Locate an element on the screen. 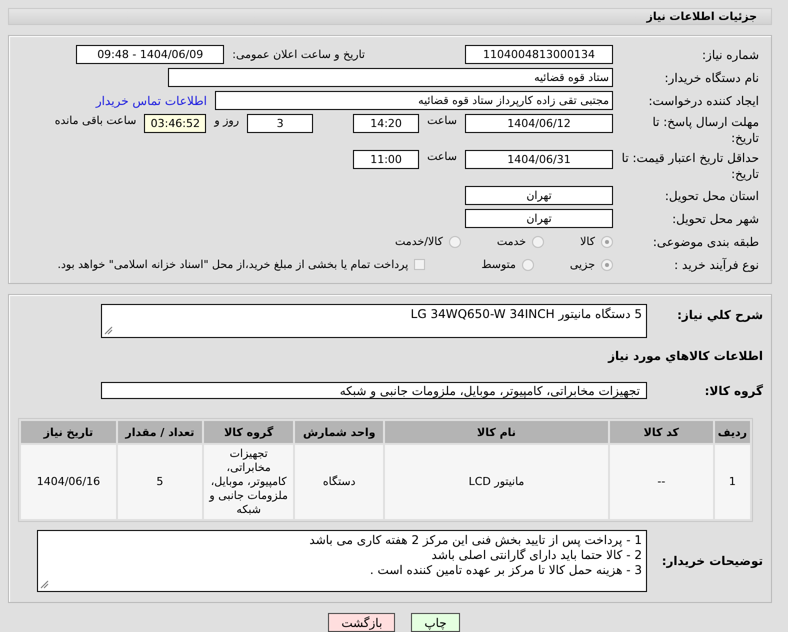  text-field: 3 is located at coordinates (280, 123).